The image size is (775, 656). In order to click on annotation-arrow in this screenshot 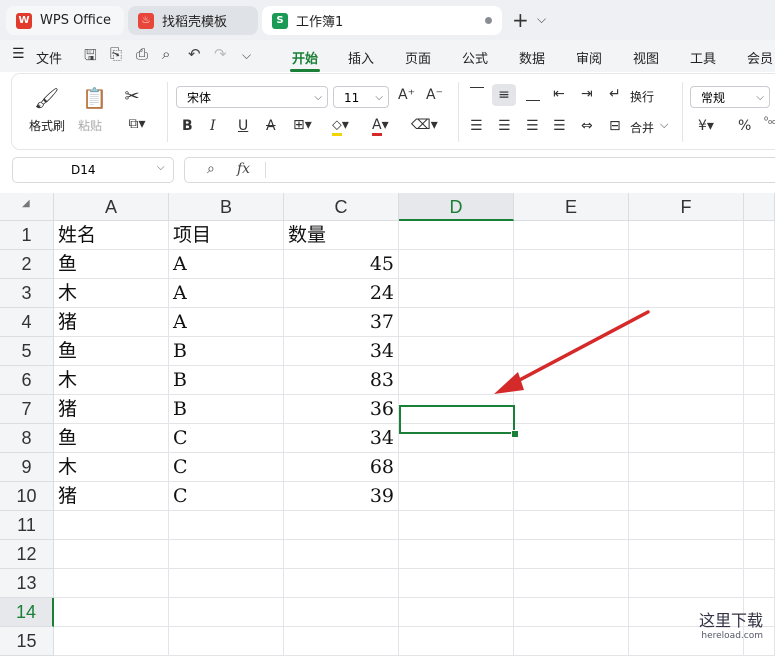, I will do `click(572, 352)`.